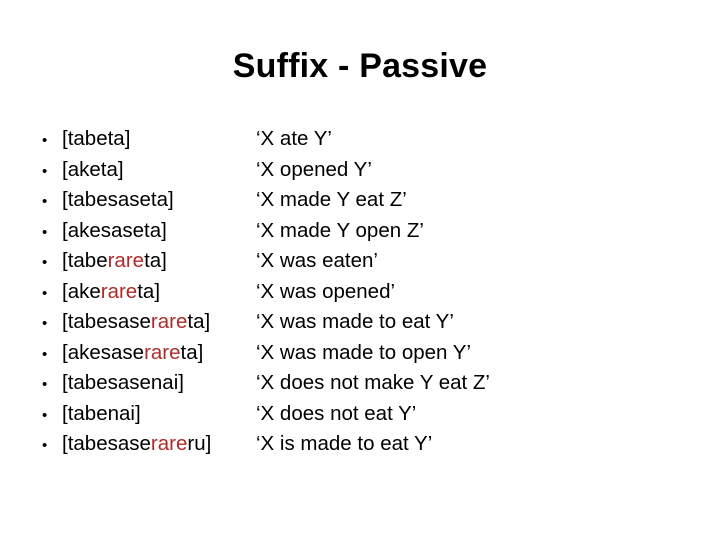 Image resolution: width=720 pixels, height=540 pixels. Describe the element at coordinates (326, 291) in the screenshot. I see `gloss-text: ‘X was opened’` at that location.